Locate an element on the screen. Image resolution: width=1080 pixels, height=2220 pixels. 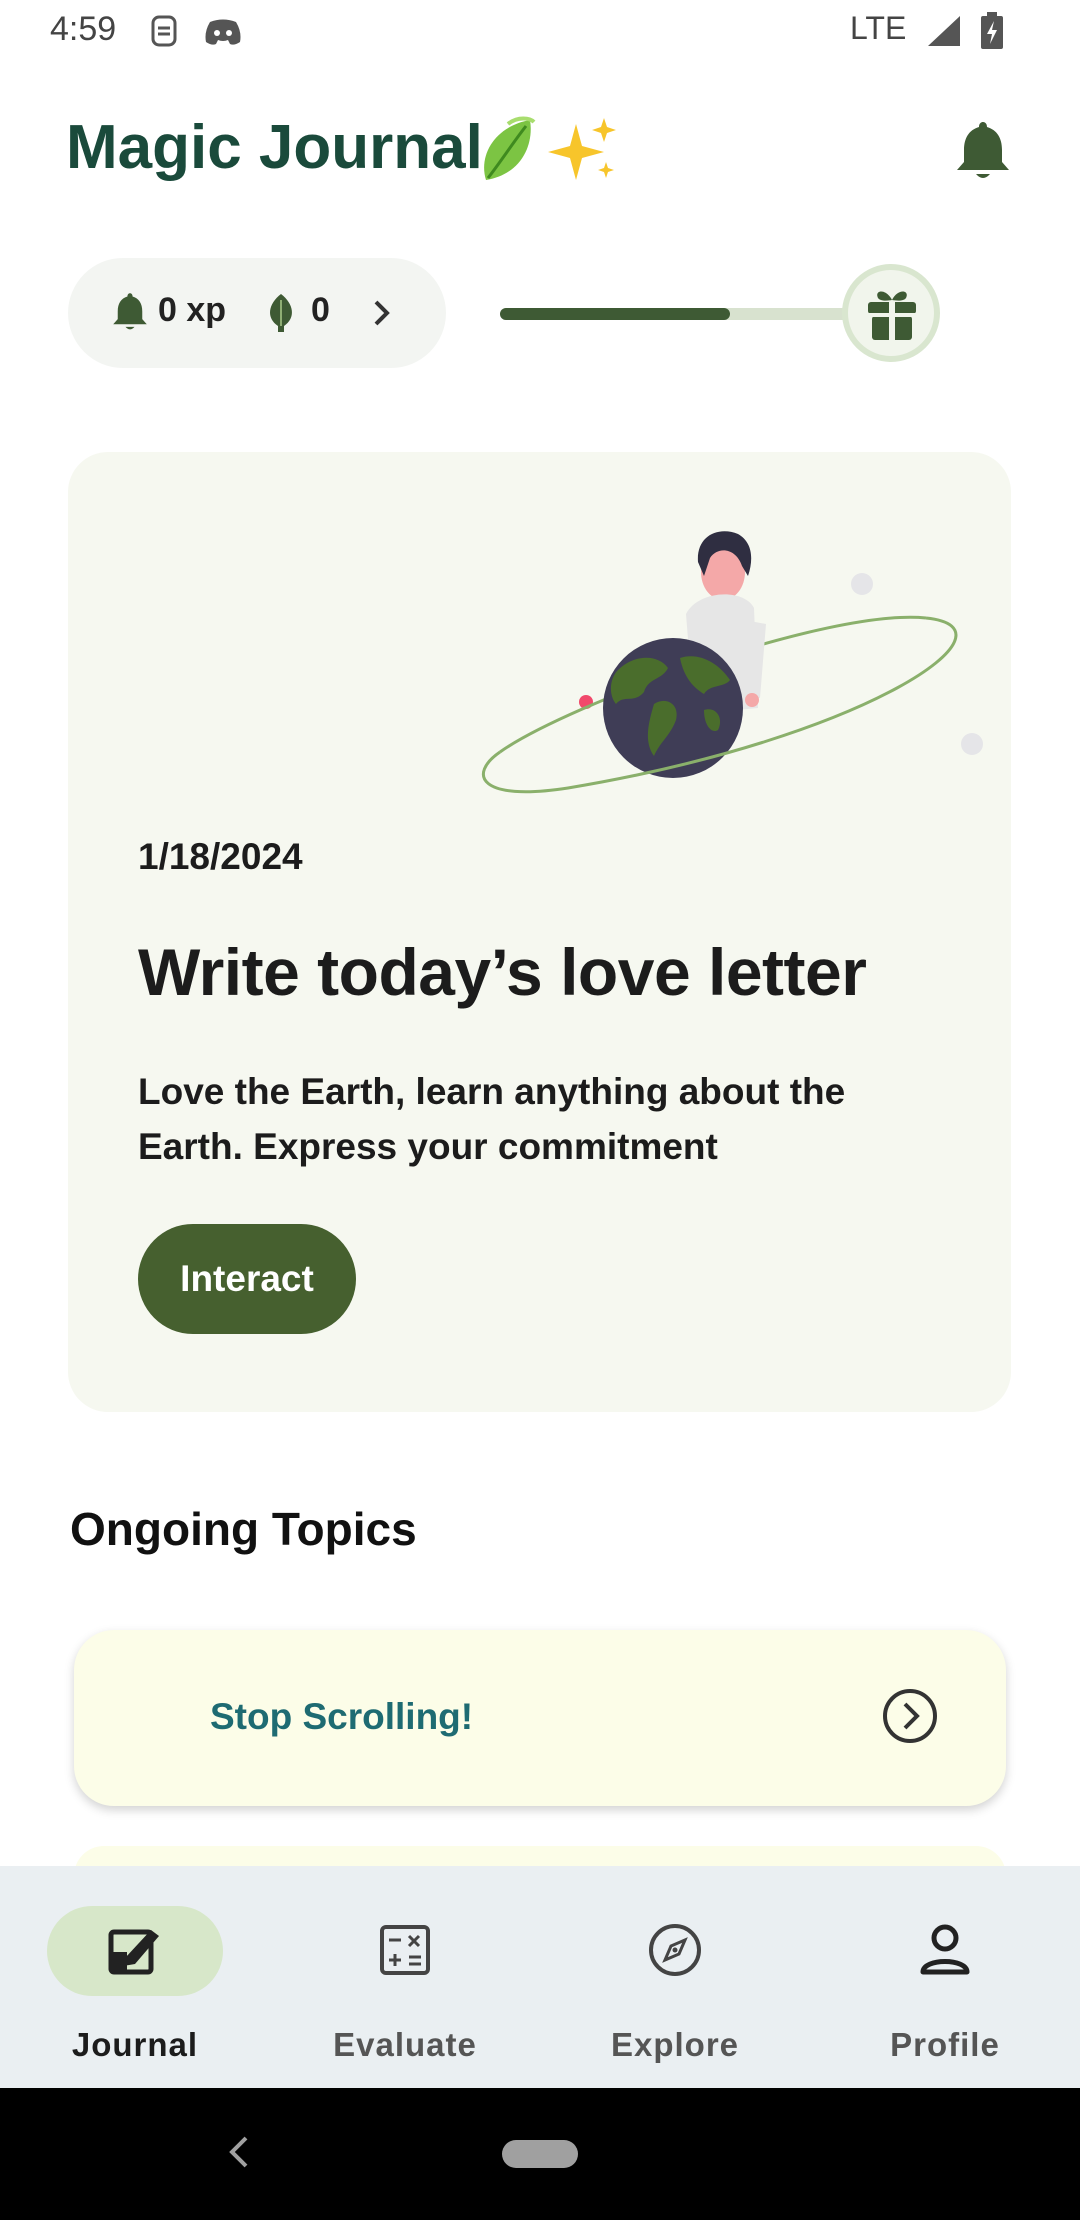
network-type: LTE is located at coordinates (878, 28).